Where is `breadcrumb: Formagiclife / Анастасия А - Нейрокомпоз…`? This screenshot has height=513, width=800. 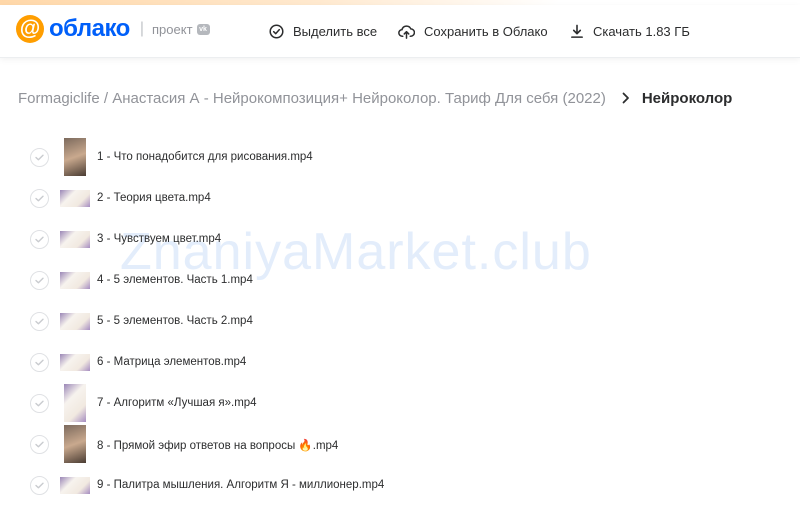
breadcrumb: Formagiclife / Анастасия А - Нейрокомпоз… is located at coordinates (375, 98).